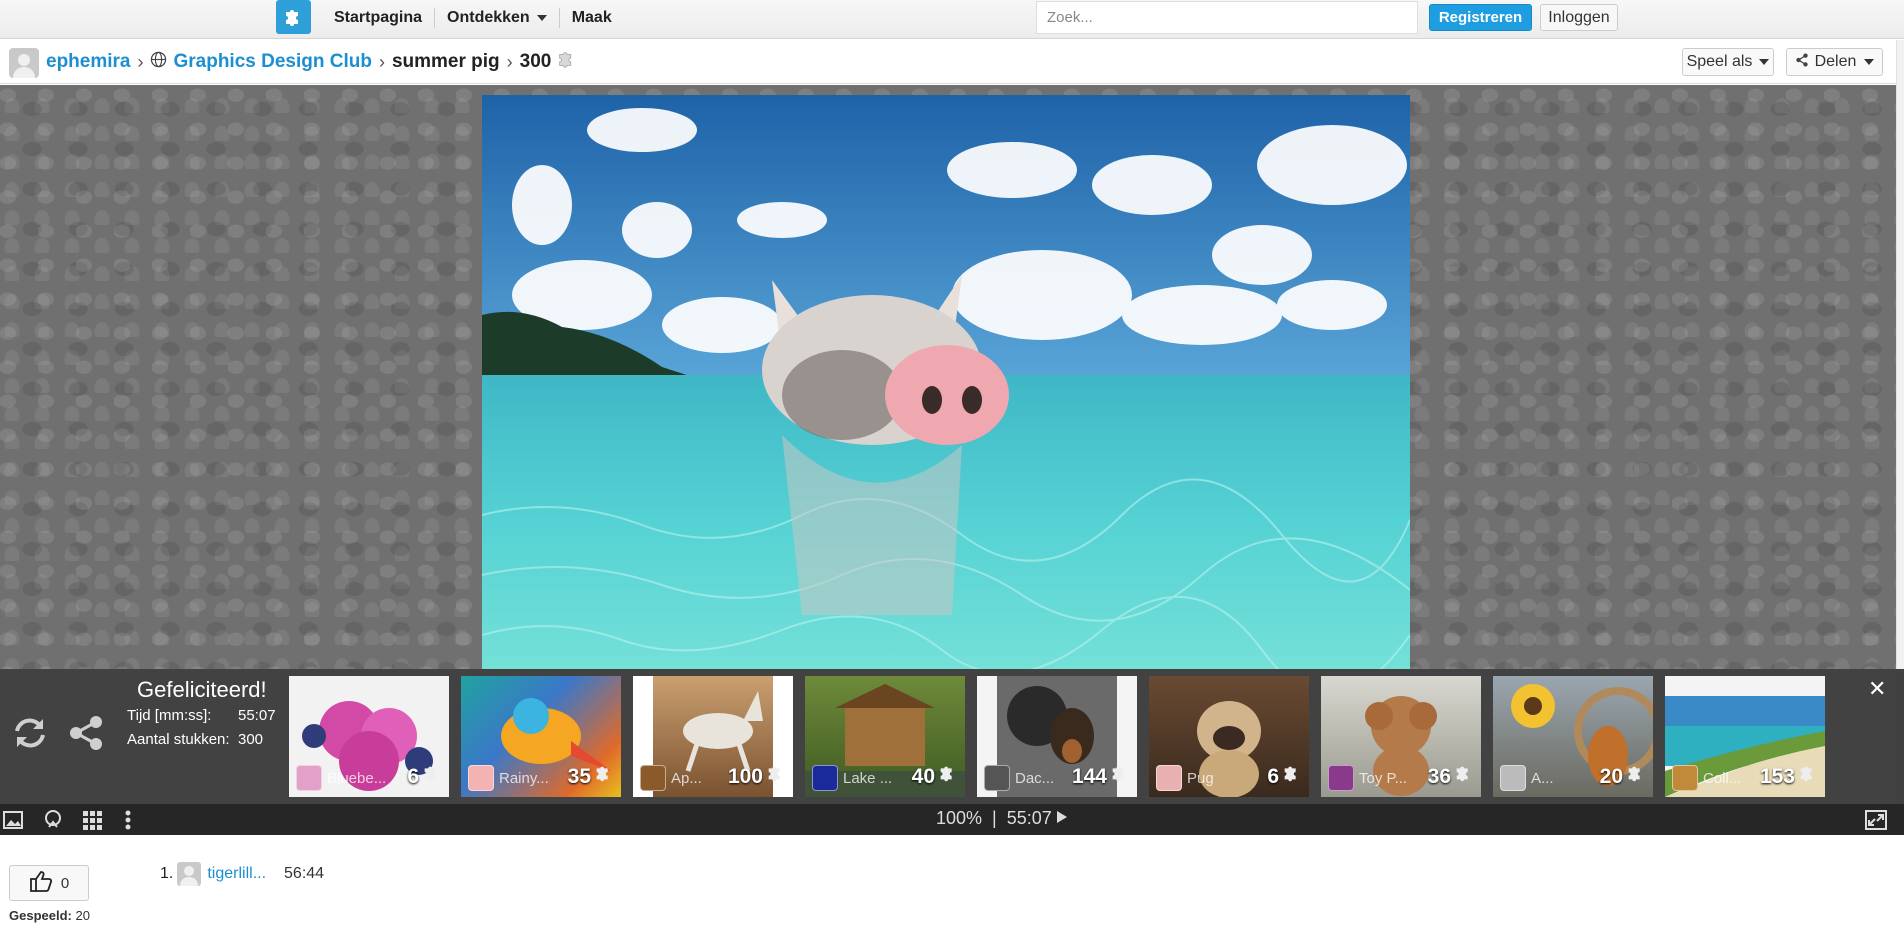 The width and height of the screenshot is (1904, 948). I want to click on zoom-timer-display: 100% | 55:07, so click(1002, 818).